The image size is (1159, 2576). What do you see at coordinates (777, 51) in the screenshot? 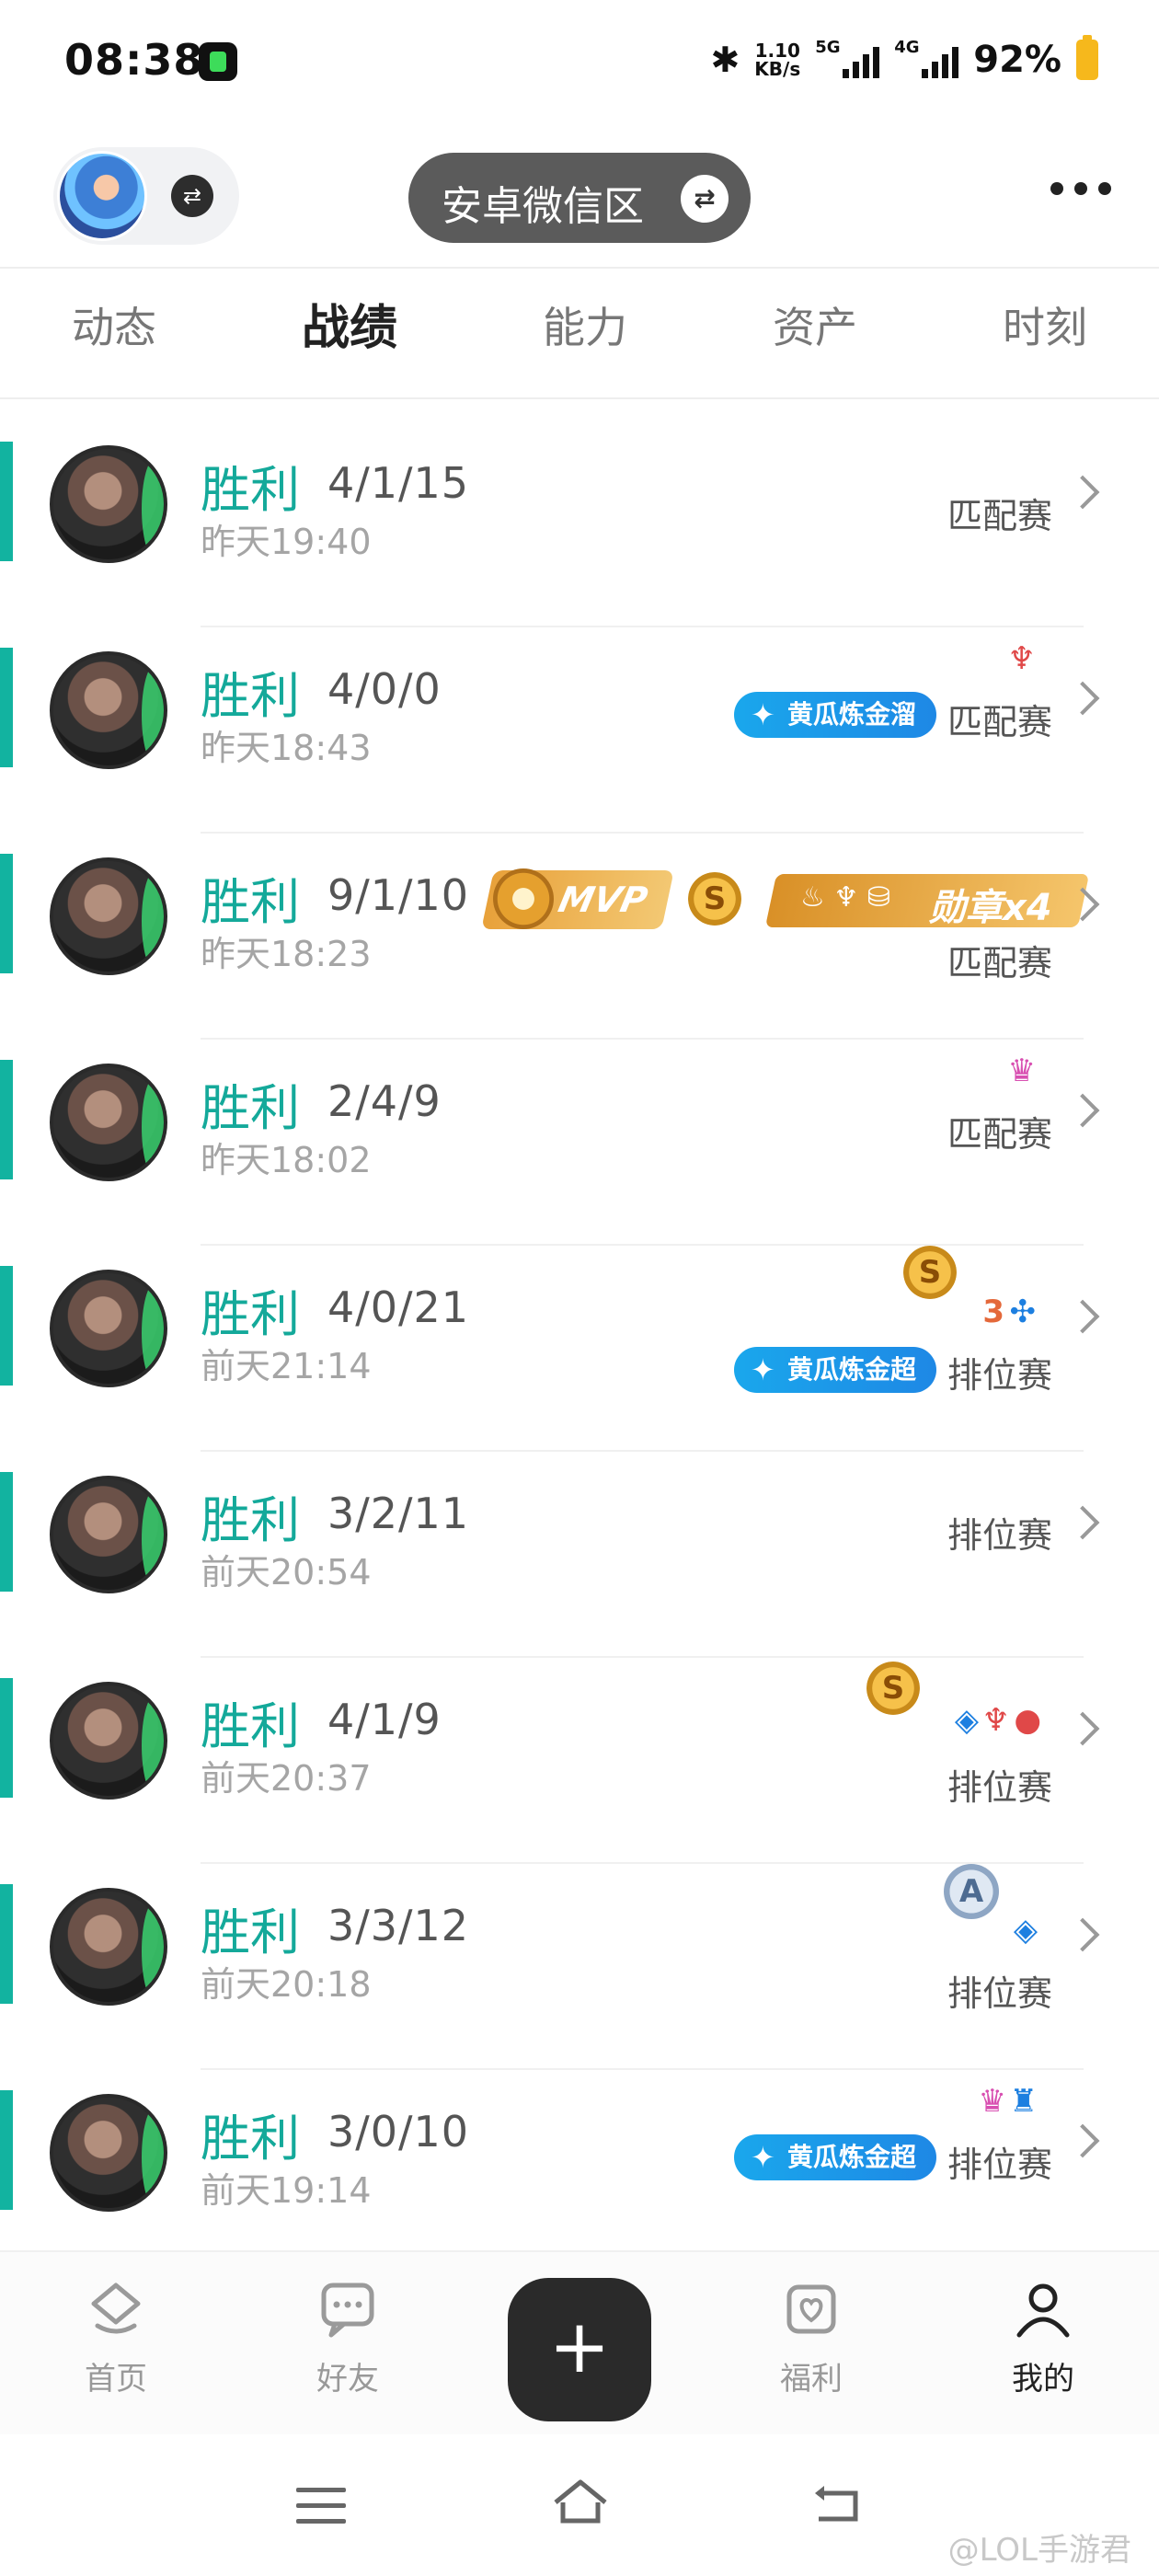
I see `speed-value: 1.10` at bounding box center [777, 51].